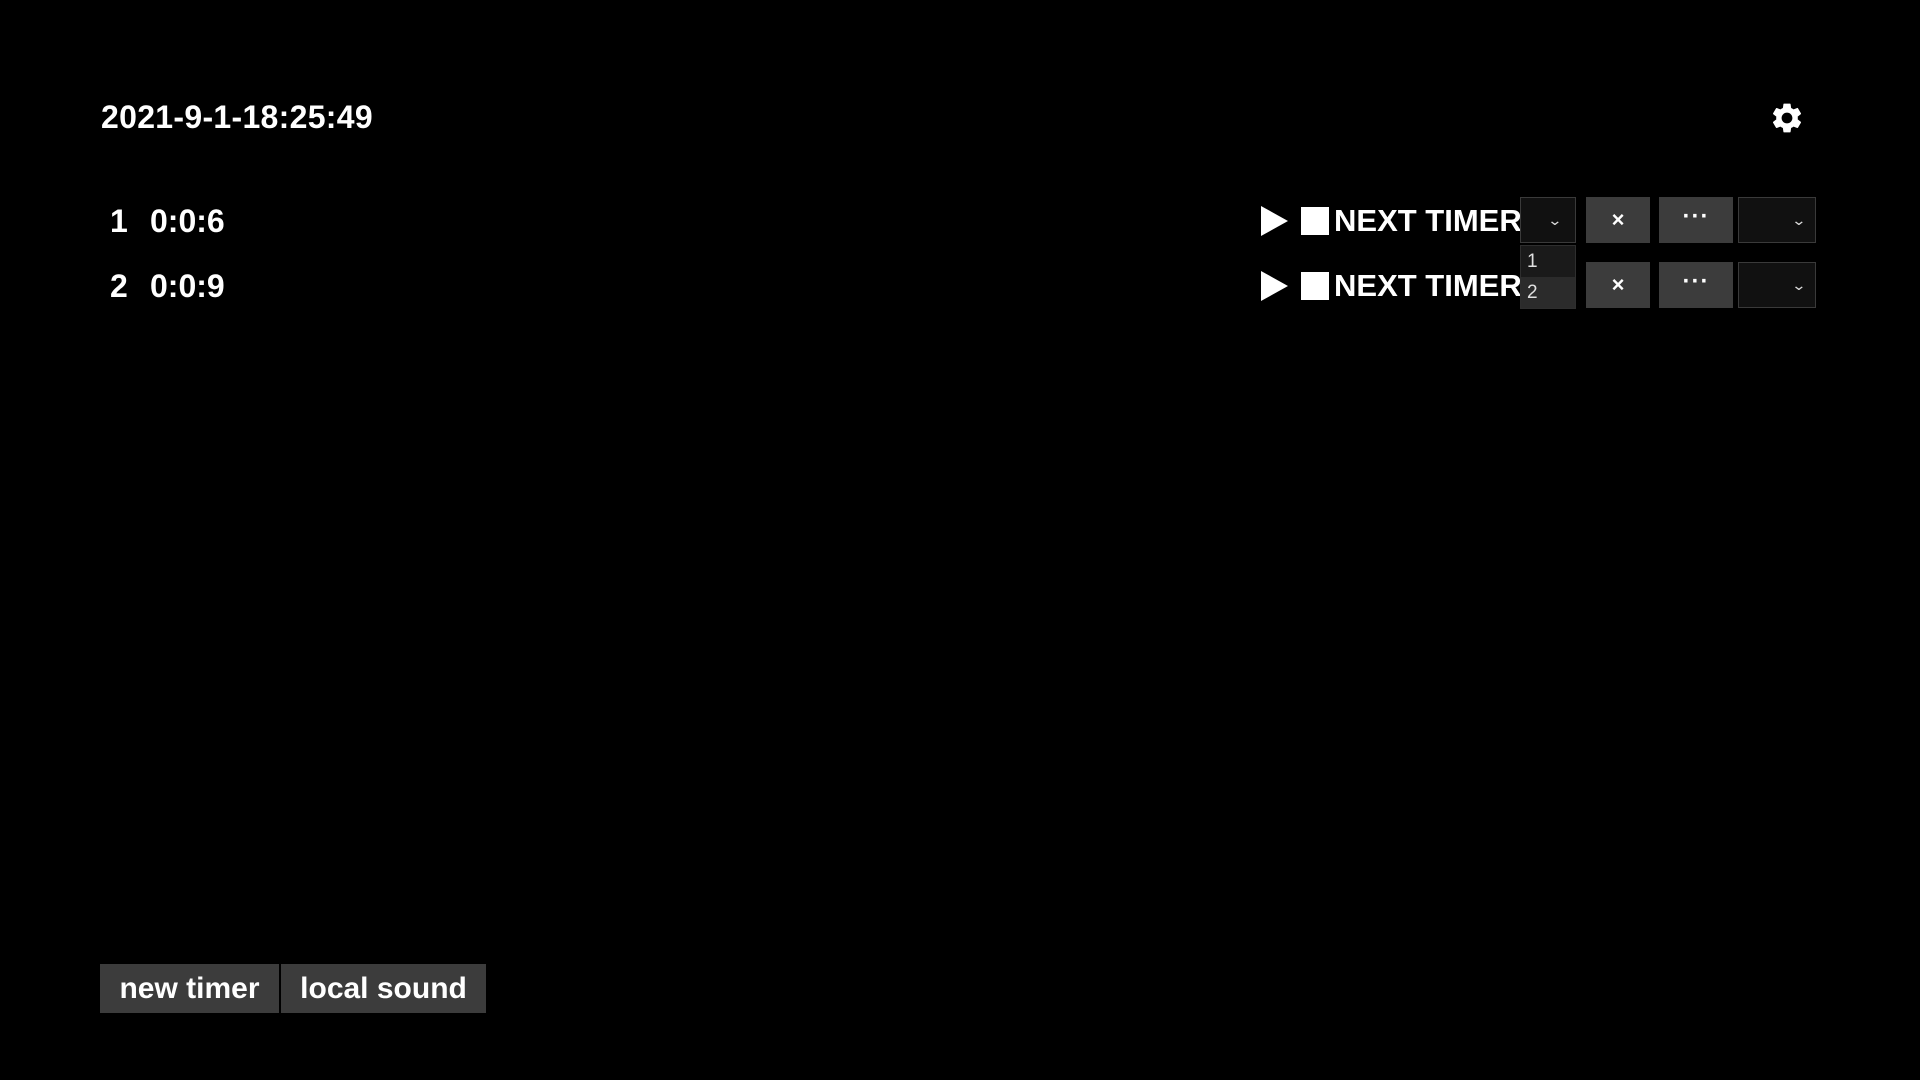 Image resolution: width=1920 pixels, height=1080 pixels. I want to click on dropdown-option-1: 1, so click(1548, 261).